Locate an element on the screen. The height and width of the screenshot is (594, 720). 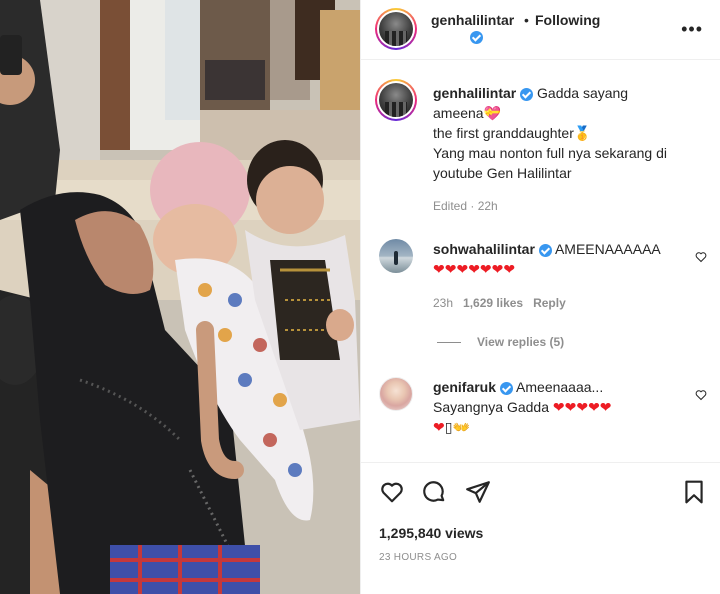
comment-likes: 1,629 likes is located at coordinates (493, 303).